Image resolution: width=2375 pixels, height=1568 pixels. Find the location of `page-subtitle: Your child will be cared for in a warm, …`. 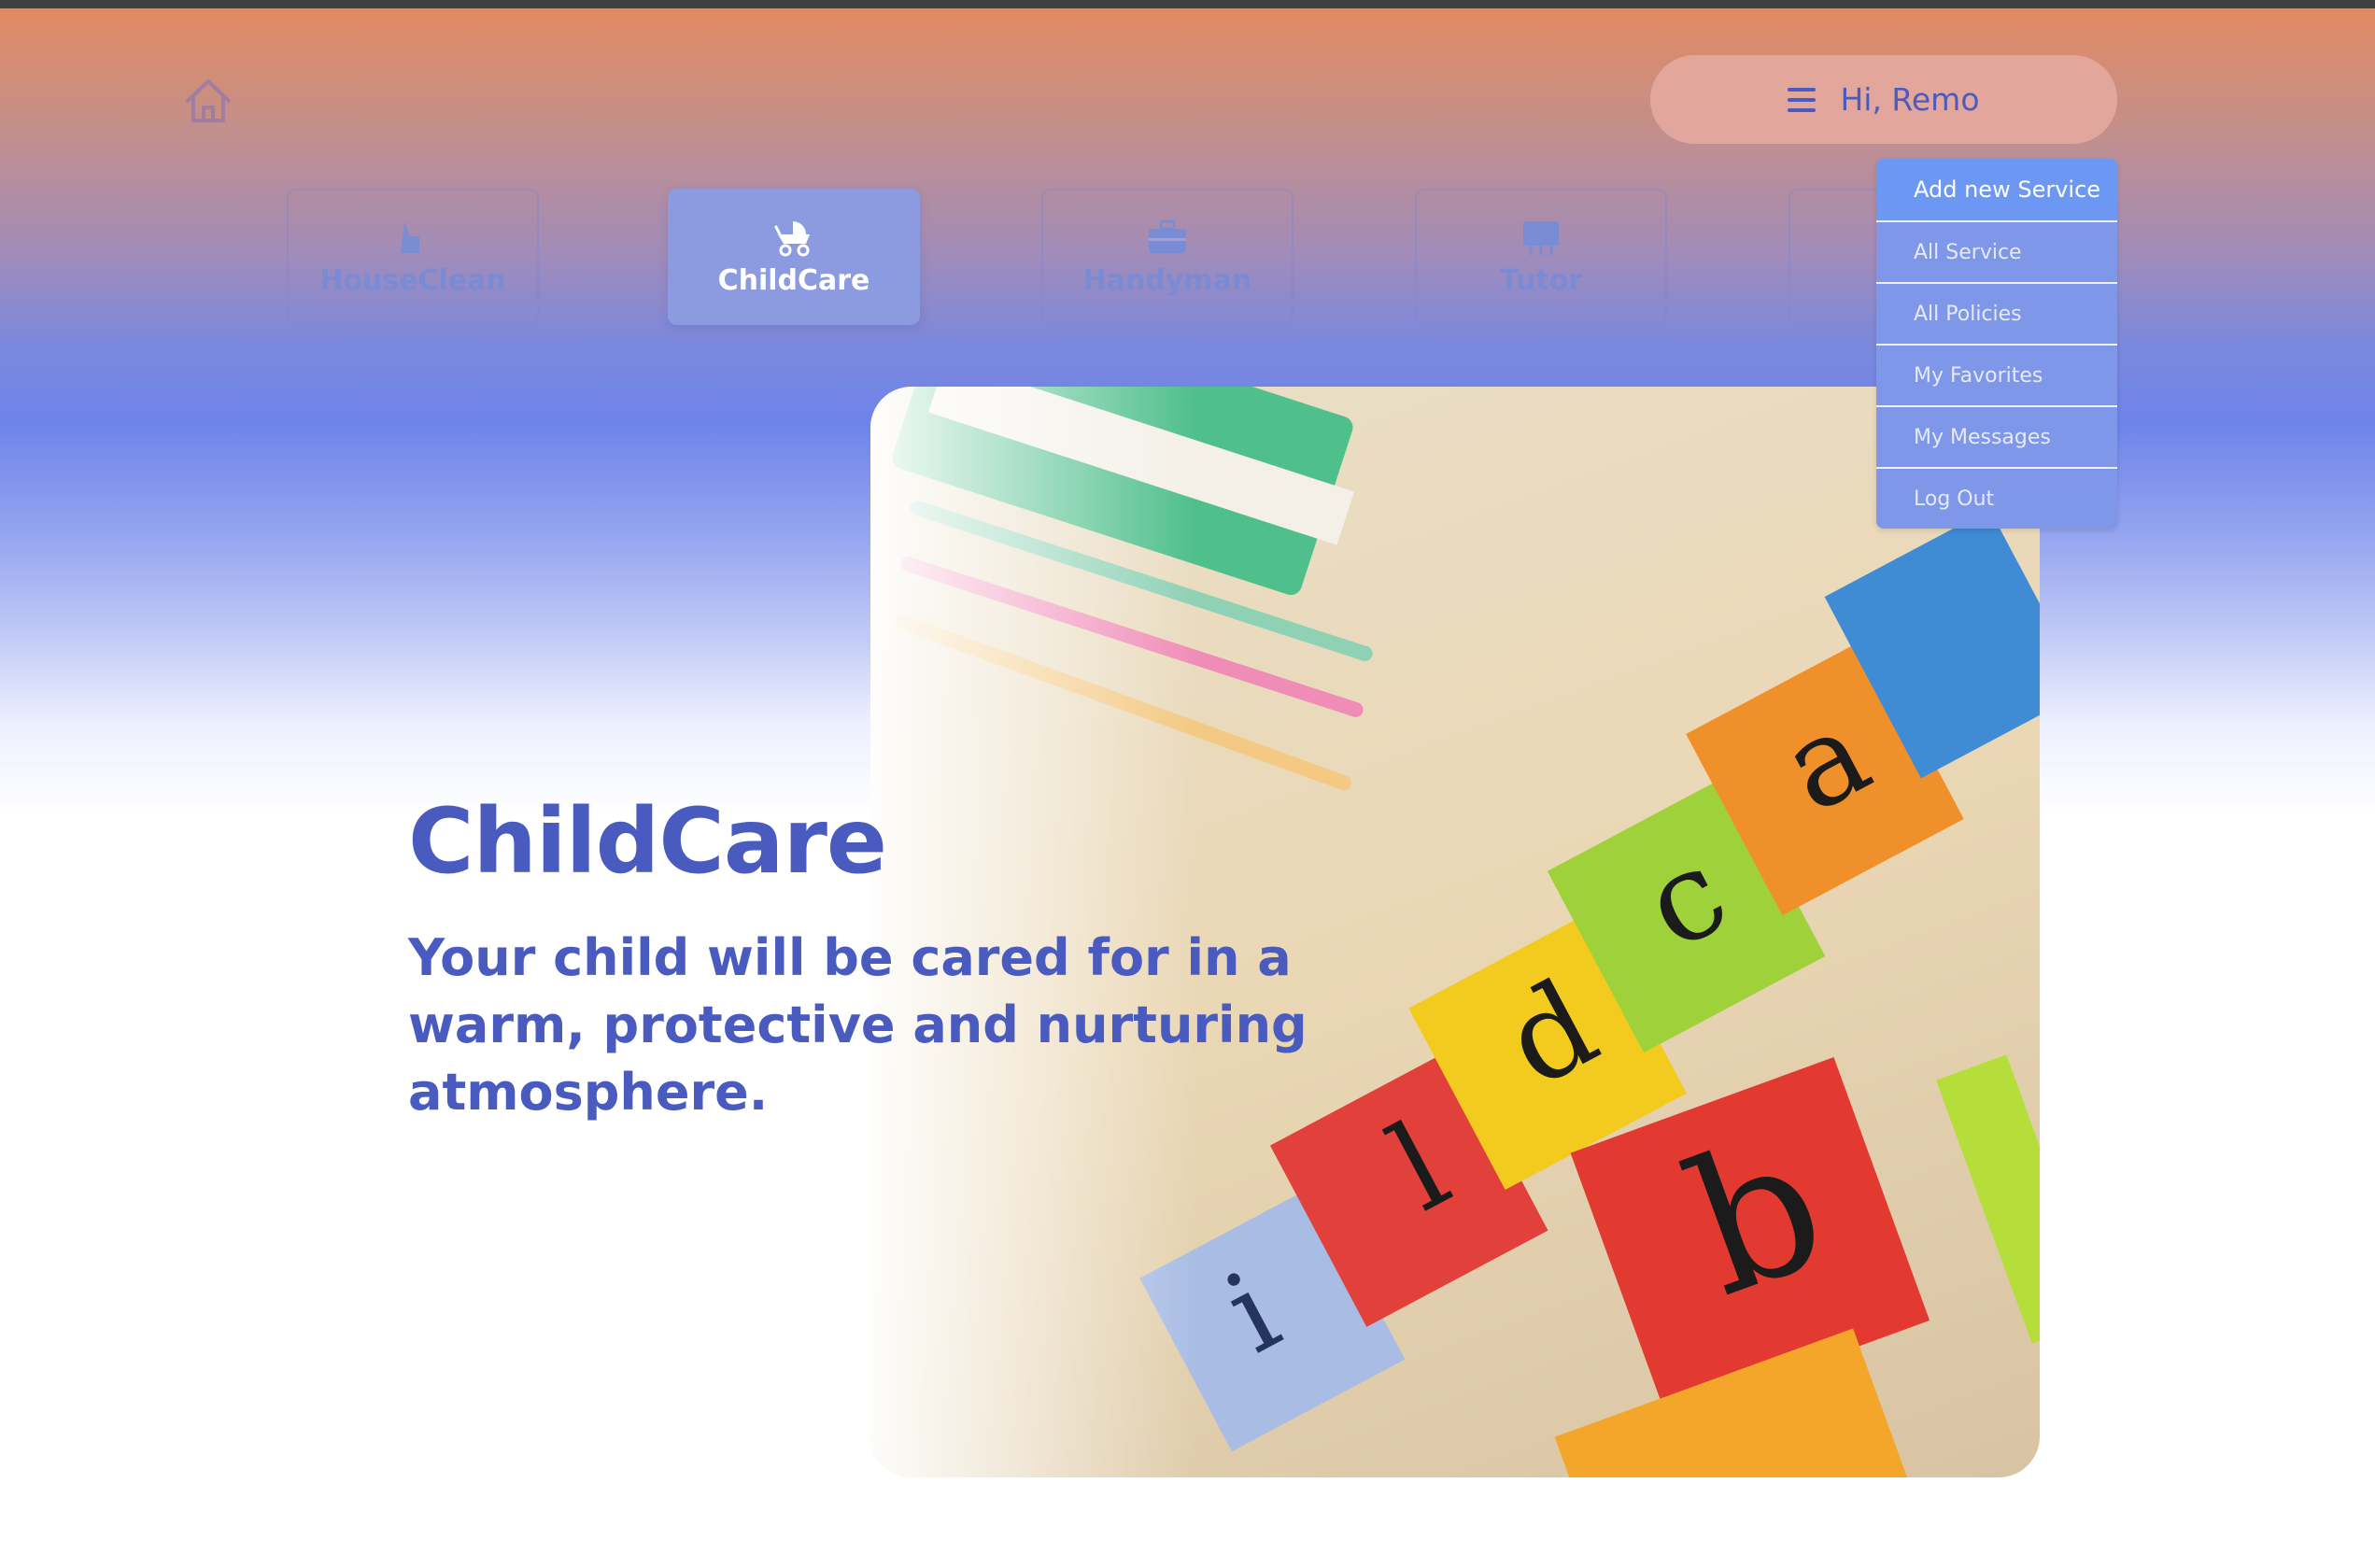

page-subtitle: Your child will be cared for in a warm, … is located at coordinates (858, 1025).